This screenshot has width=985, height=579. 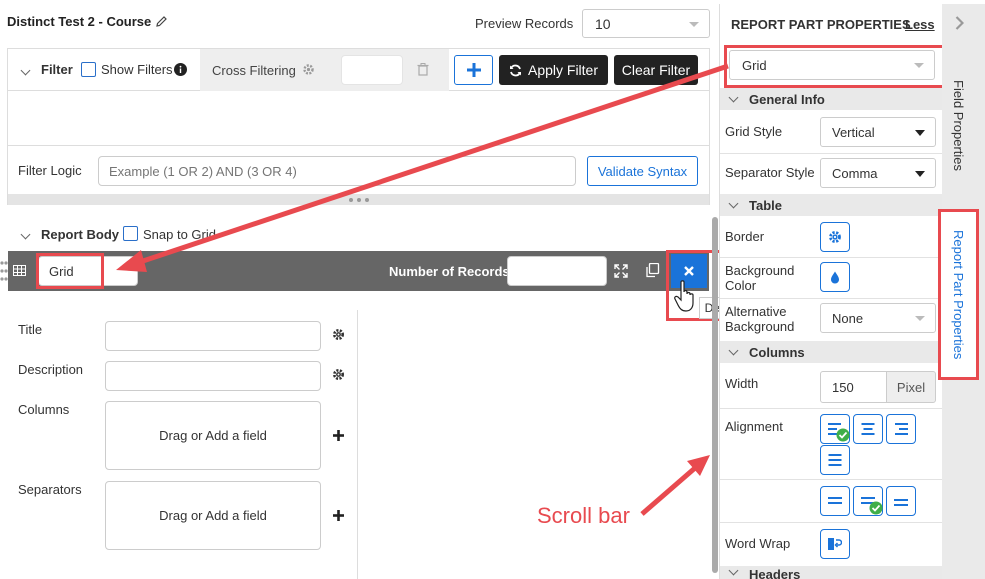 I want to click on arrowhead-grid, so click(x=131, y=261).